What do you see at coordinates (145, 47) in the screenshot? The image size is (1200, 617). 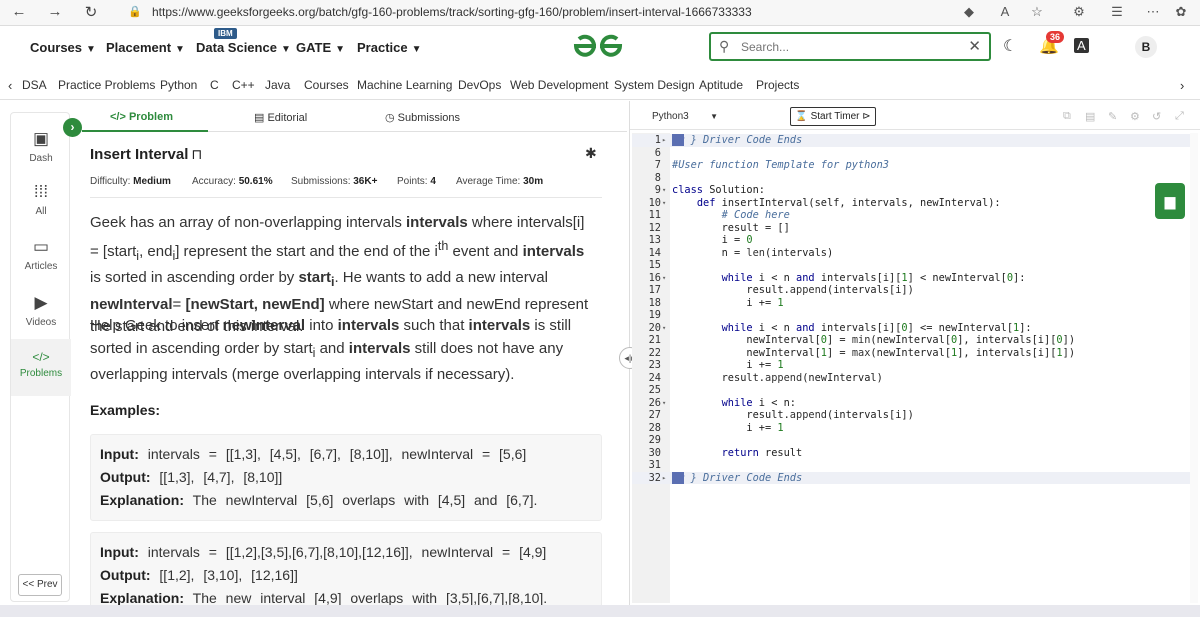 I see `menu-placement: Placement ▼` at bounding box center [145, 47].